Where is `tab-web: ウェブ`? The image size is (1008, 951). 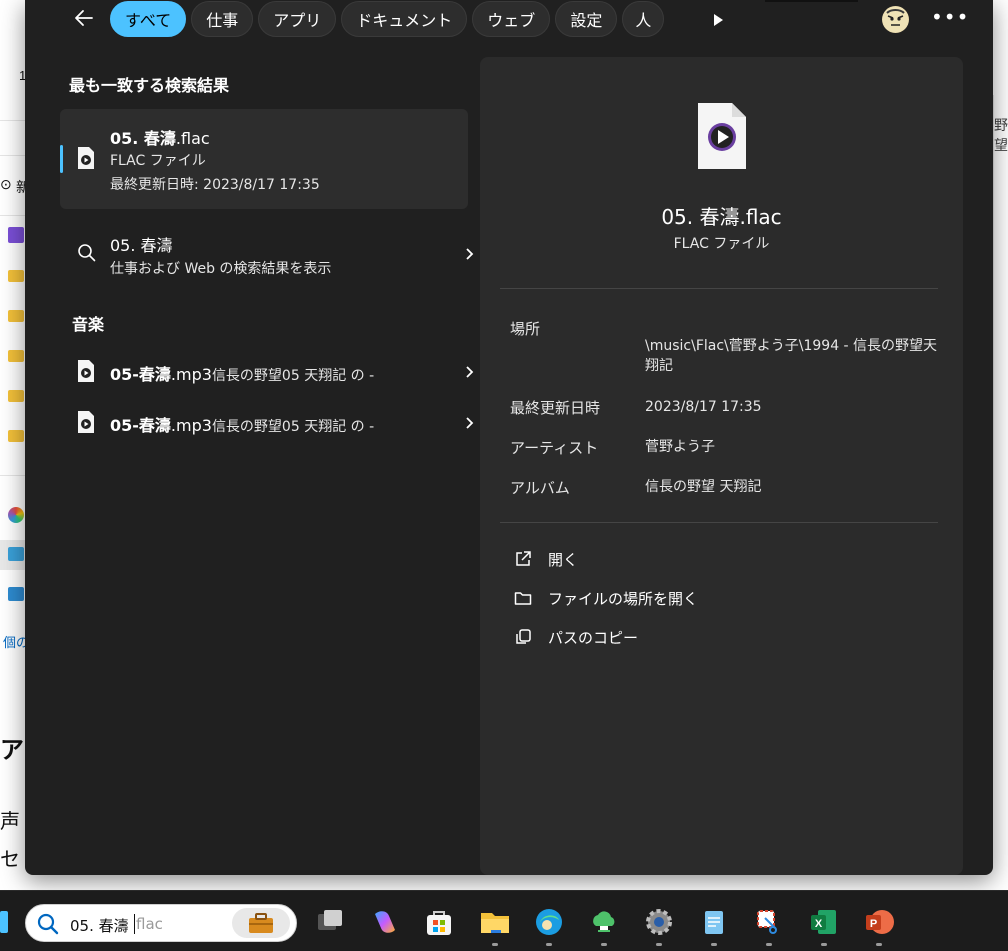 tab-web: ウェブ is located at coordinates (511, 19).